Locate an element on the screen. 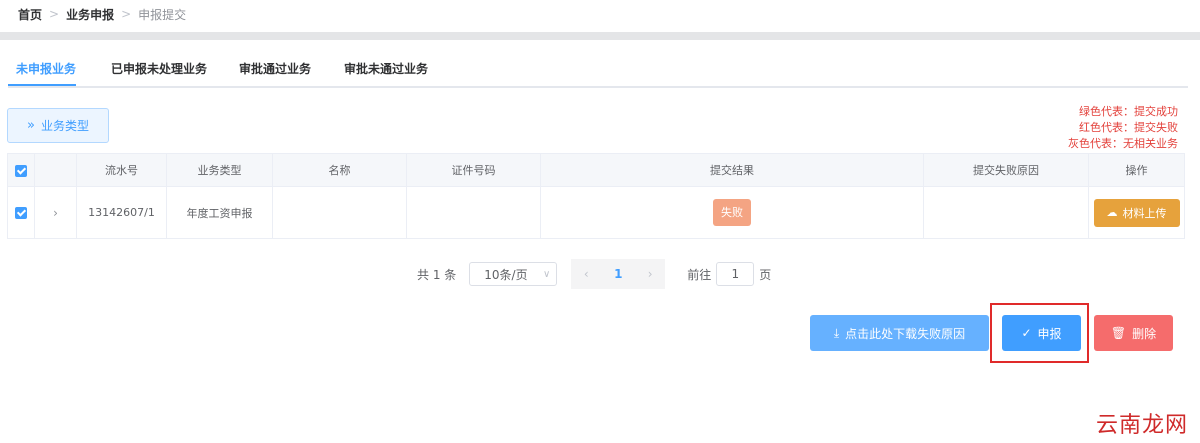  chevron-right-icon: › is located at coordinates (55, 213).